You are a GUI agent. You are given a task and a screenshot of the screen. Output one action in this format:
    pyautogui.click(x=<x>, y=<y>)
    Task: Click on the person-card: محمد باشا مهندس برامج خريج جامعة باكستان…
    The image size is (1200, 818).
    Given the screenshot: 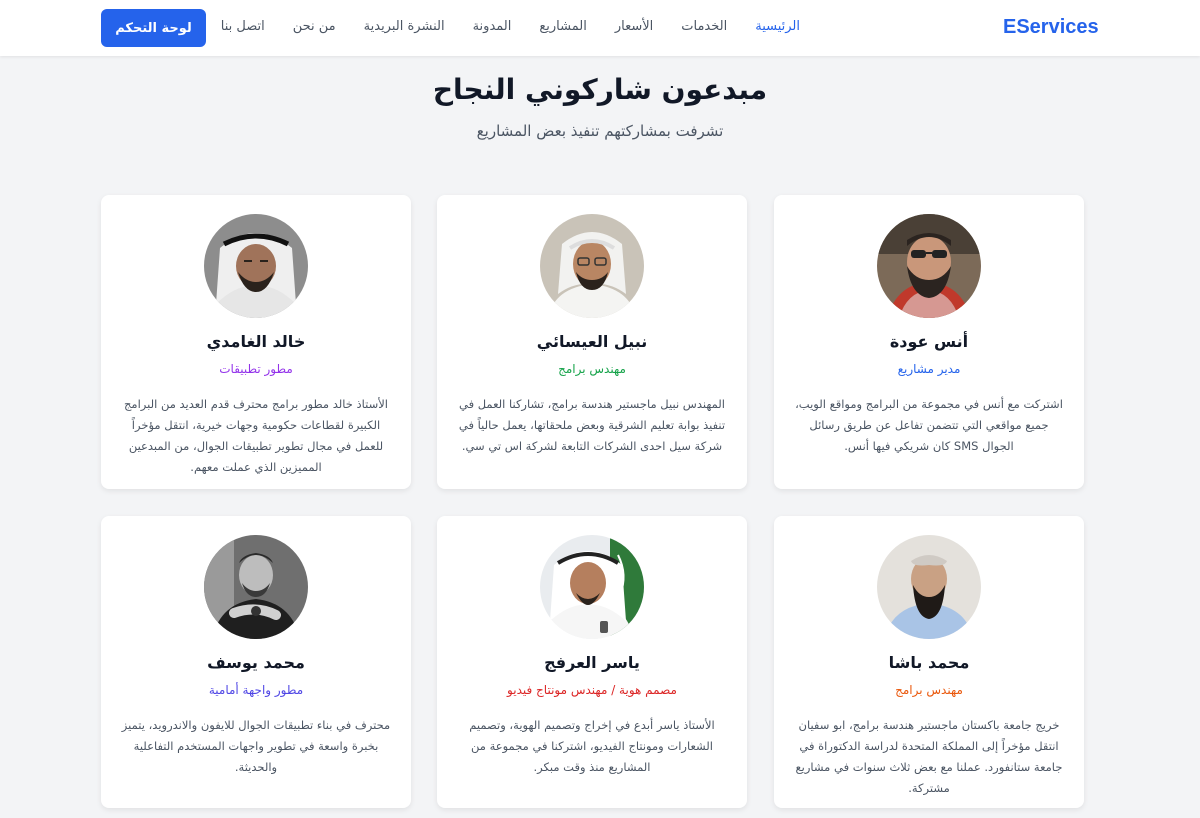 What is the action you would take?
    pyautogui.click(x=929, y=662)
    